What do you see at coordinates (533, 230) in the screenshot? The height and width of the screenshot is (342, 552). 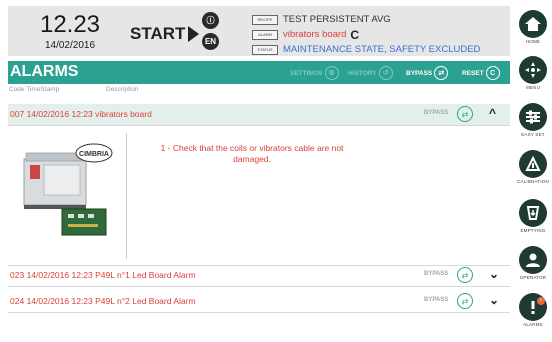 I see `sidebar-label: EMPTYING` at bounding box center [533, 230].